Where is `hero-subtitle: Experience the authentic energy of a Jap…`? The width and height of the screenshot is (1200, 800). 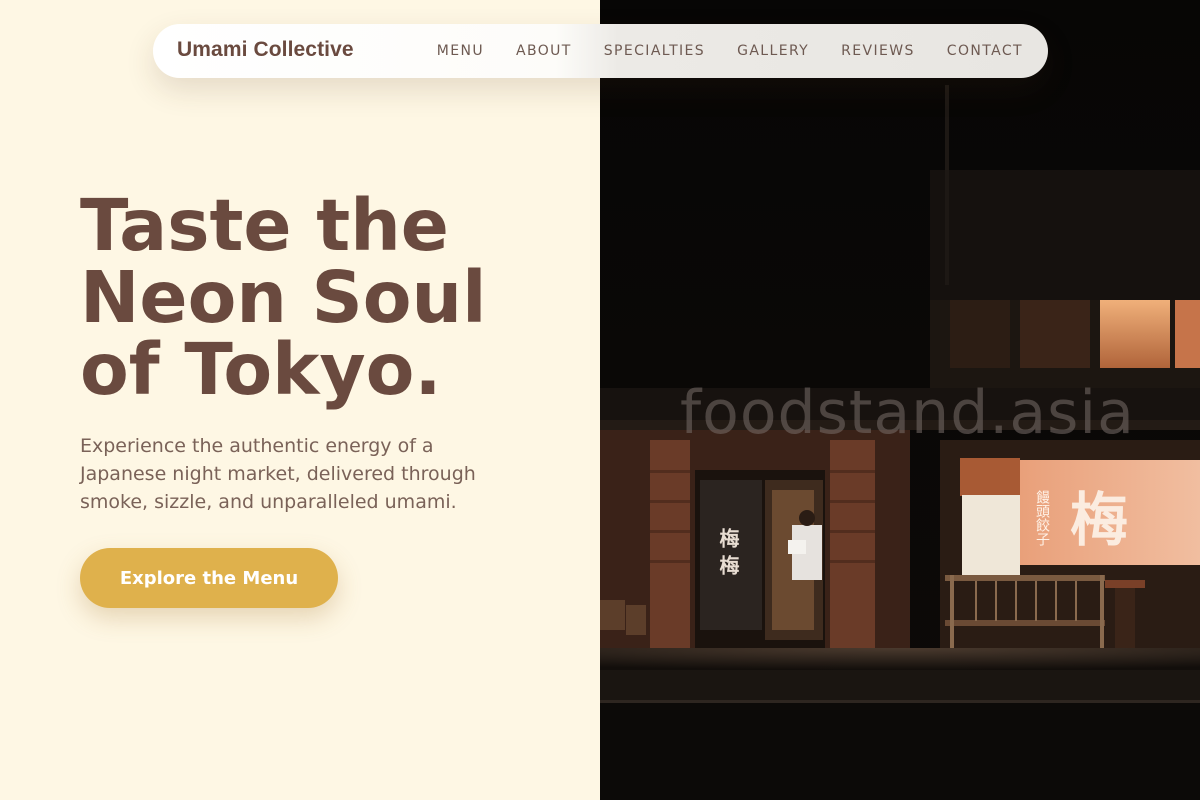 hero-subtitle: Experience the authentic energy of a Jap… is located at coordinates (278, 474).